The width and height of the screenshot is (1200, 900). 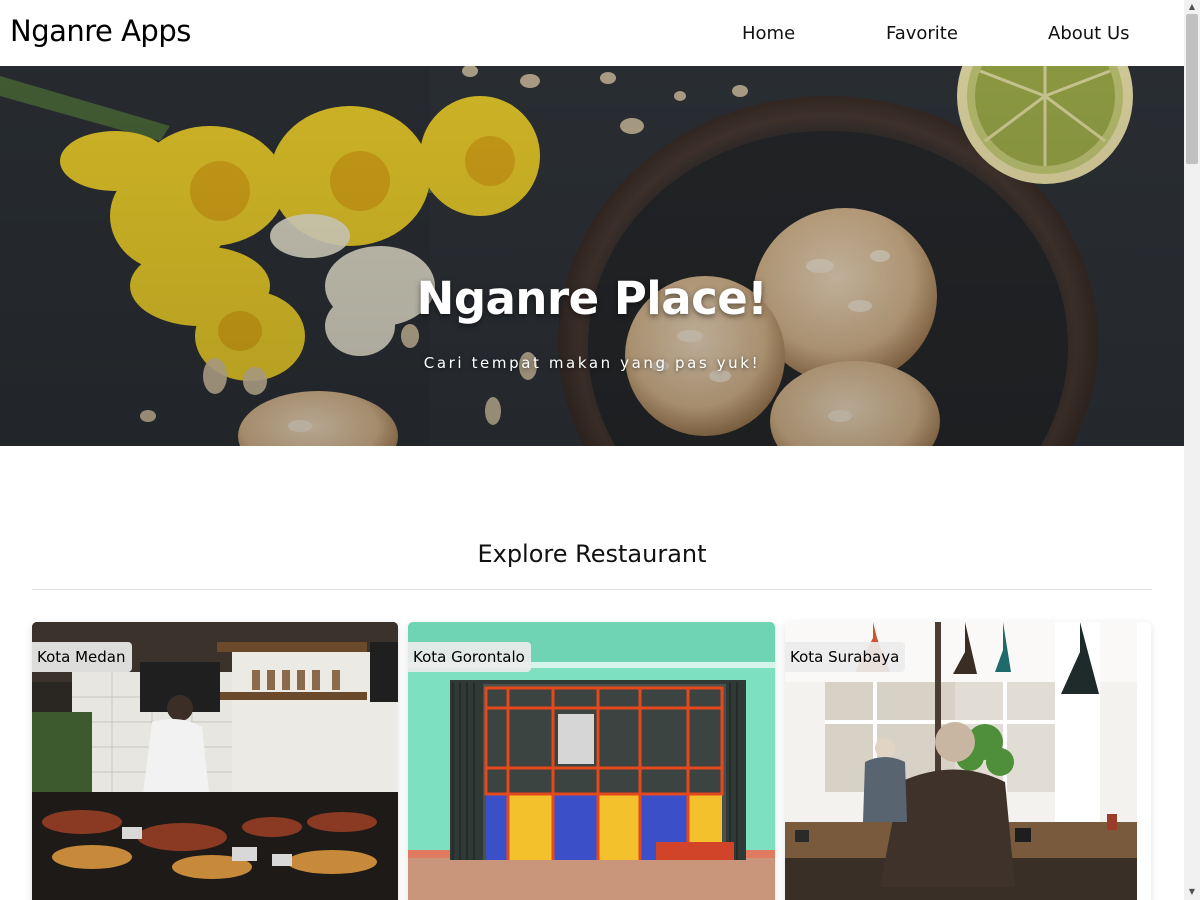 What do you see at coordinates (591, 761) in the screenshot?
I see `restaurant-card: Kota Gorontalo` at bounding box center [591, 761].